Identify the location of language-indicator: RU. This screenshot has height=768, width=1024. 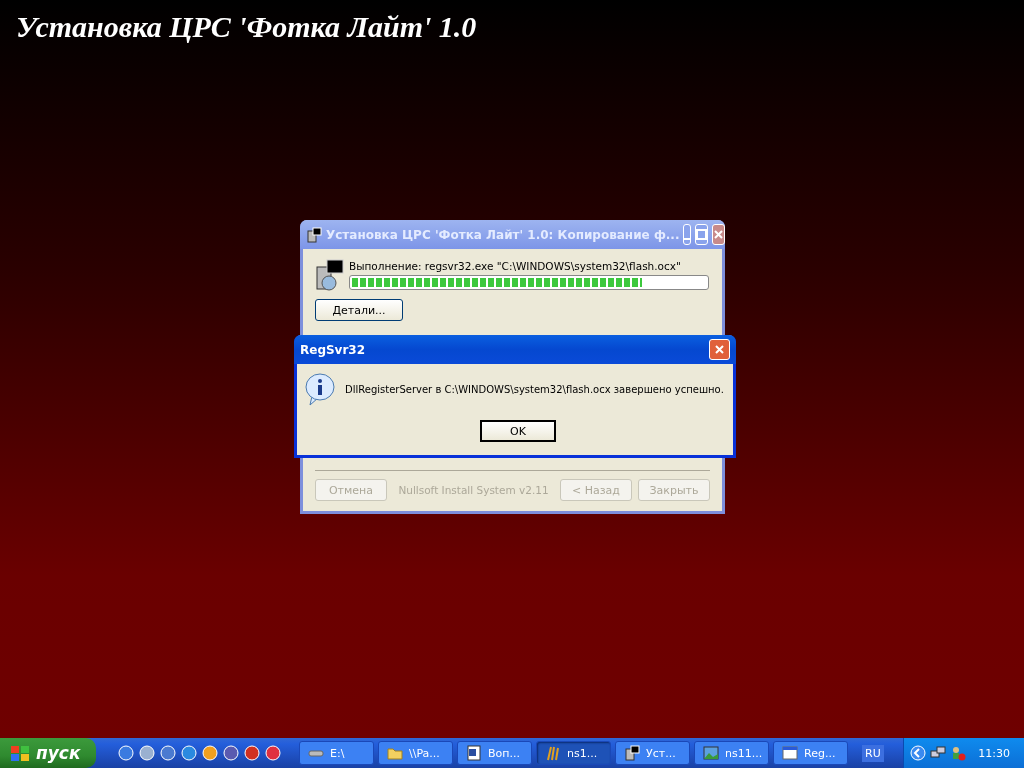
(873, 753).